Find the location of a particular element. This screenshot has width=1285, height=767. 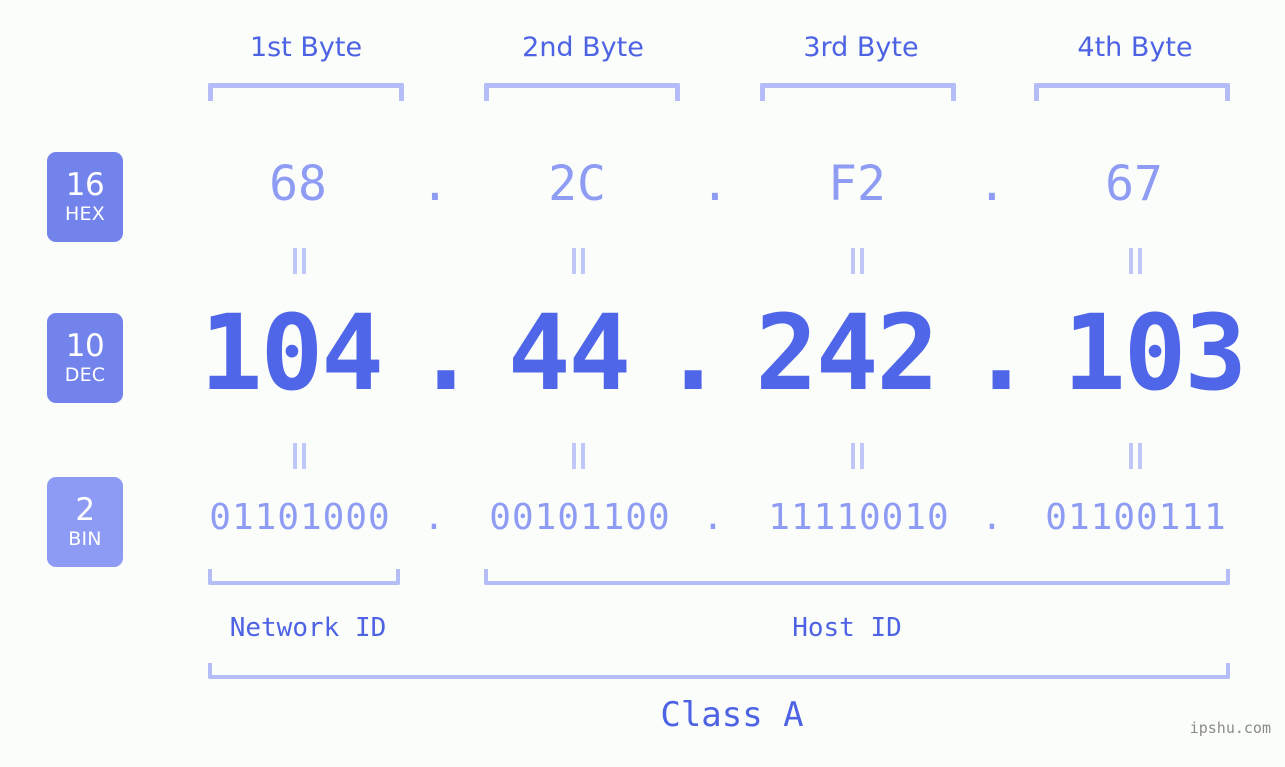

base-badge-hex: 16 HEX is located at coordinates (85, 197).